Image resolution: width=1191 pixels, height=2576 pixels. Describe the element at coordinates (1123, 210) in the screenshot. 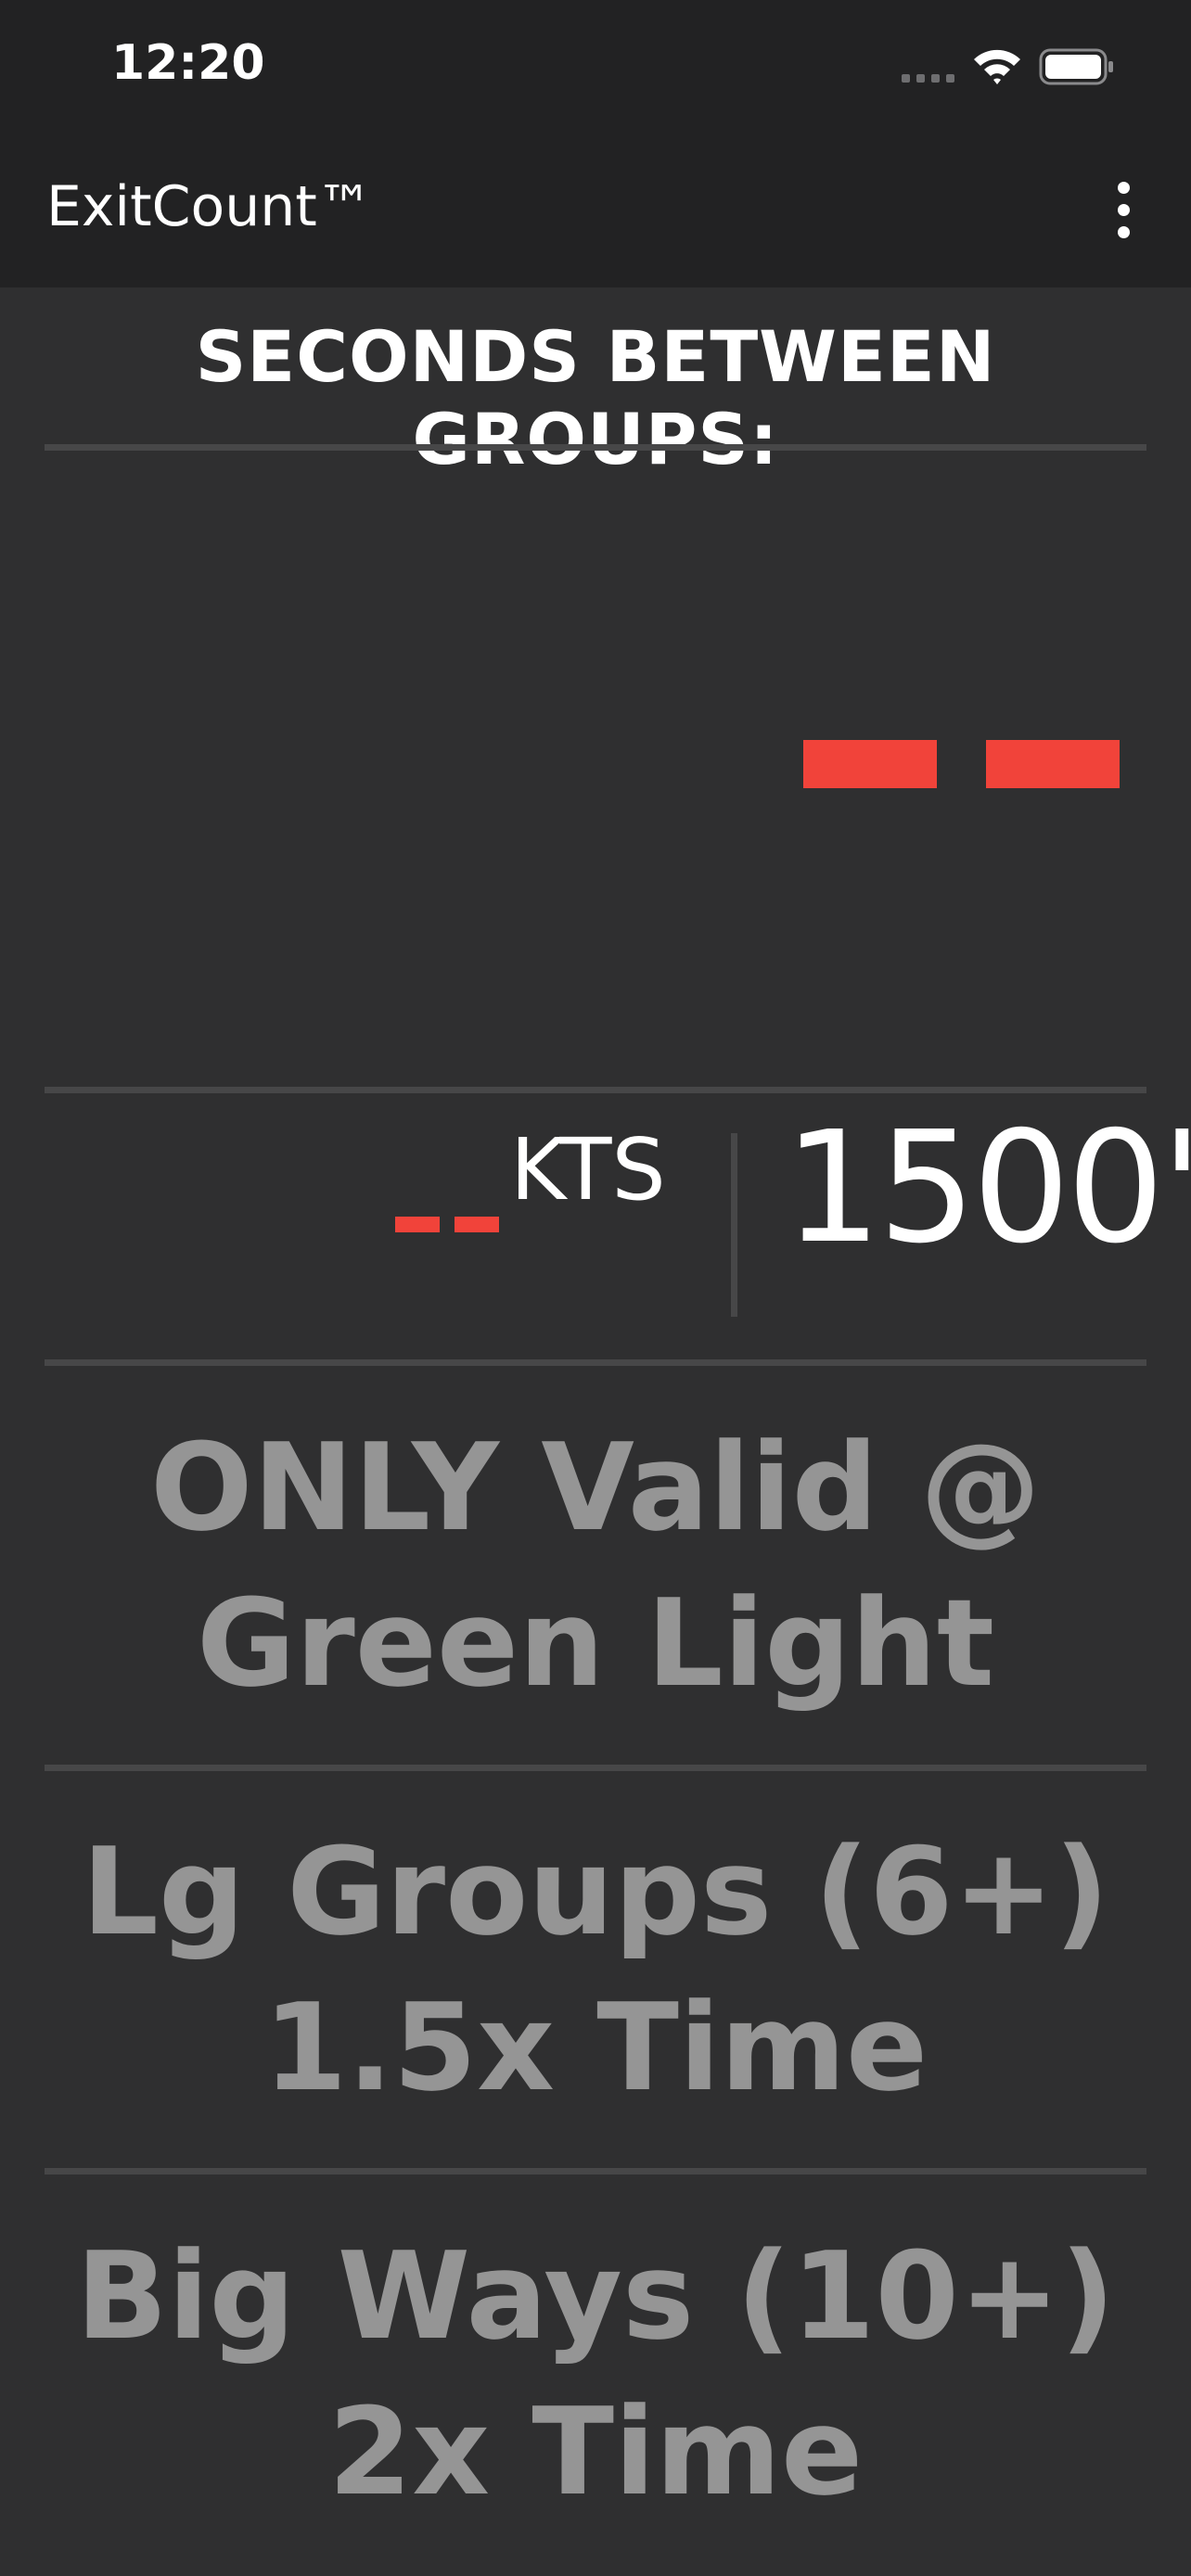

I see `more-vert-icon` at that location.